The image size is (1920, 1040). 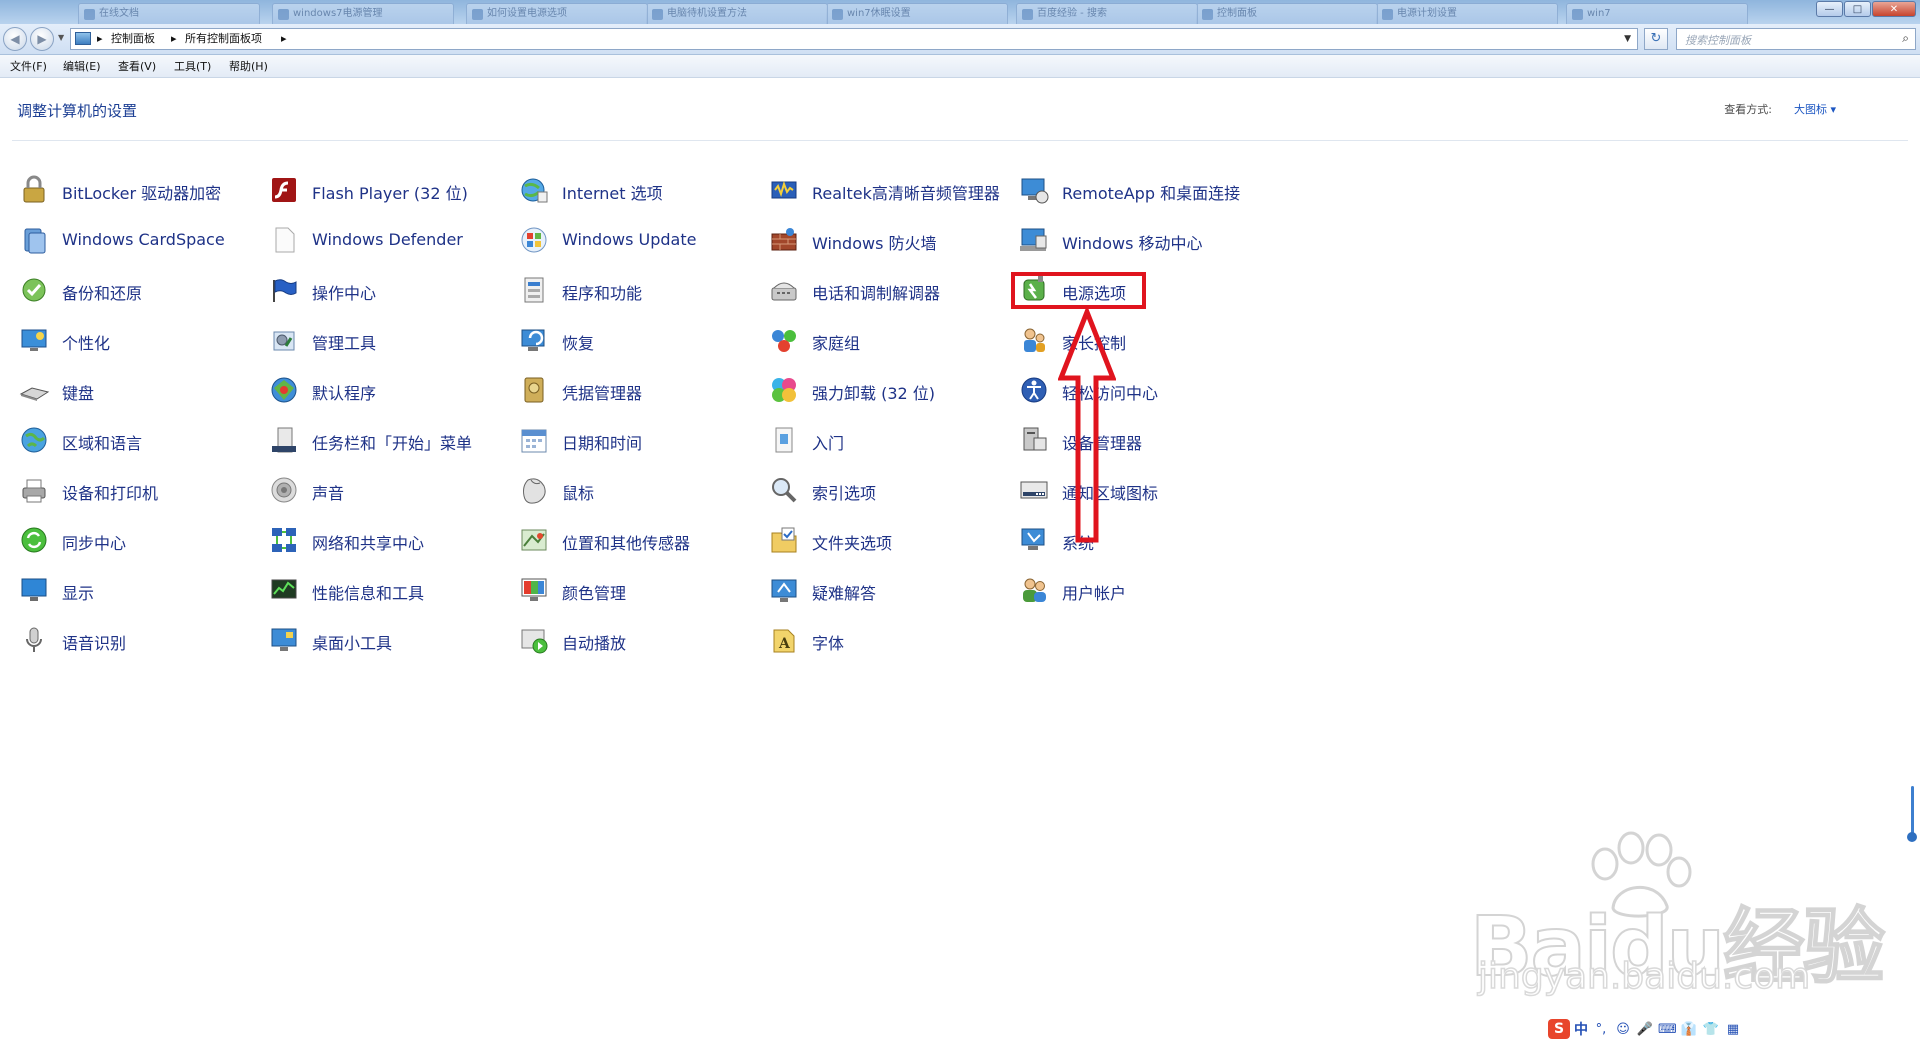 I want to click on browser-tab: 电脑待机设置方法, so click(x=737, y=13).